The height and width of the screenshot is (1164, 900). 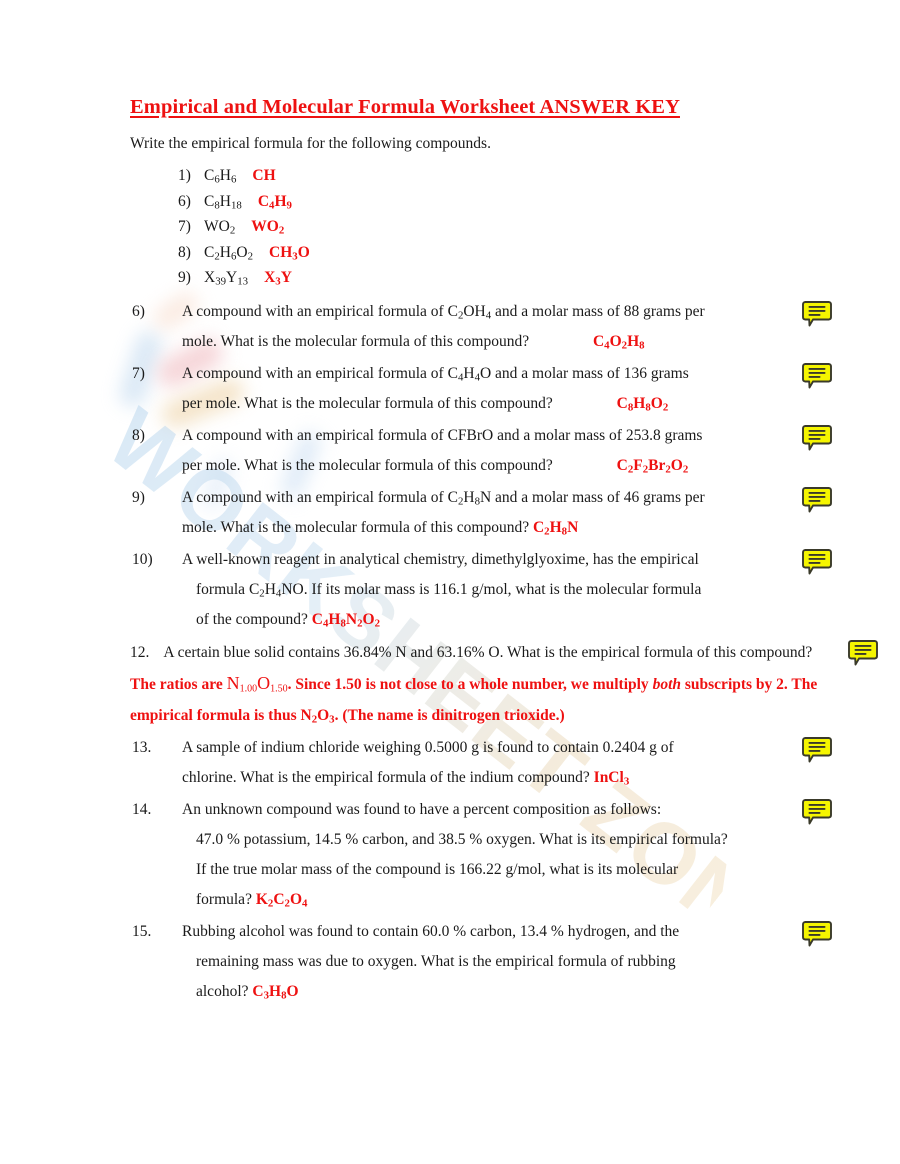 I want to click on problem-answer: C3H8O, so click(x=275, y=992).